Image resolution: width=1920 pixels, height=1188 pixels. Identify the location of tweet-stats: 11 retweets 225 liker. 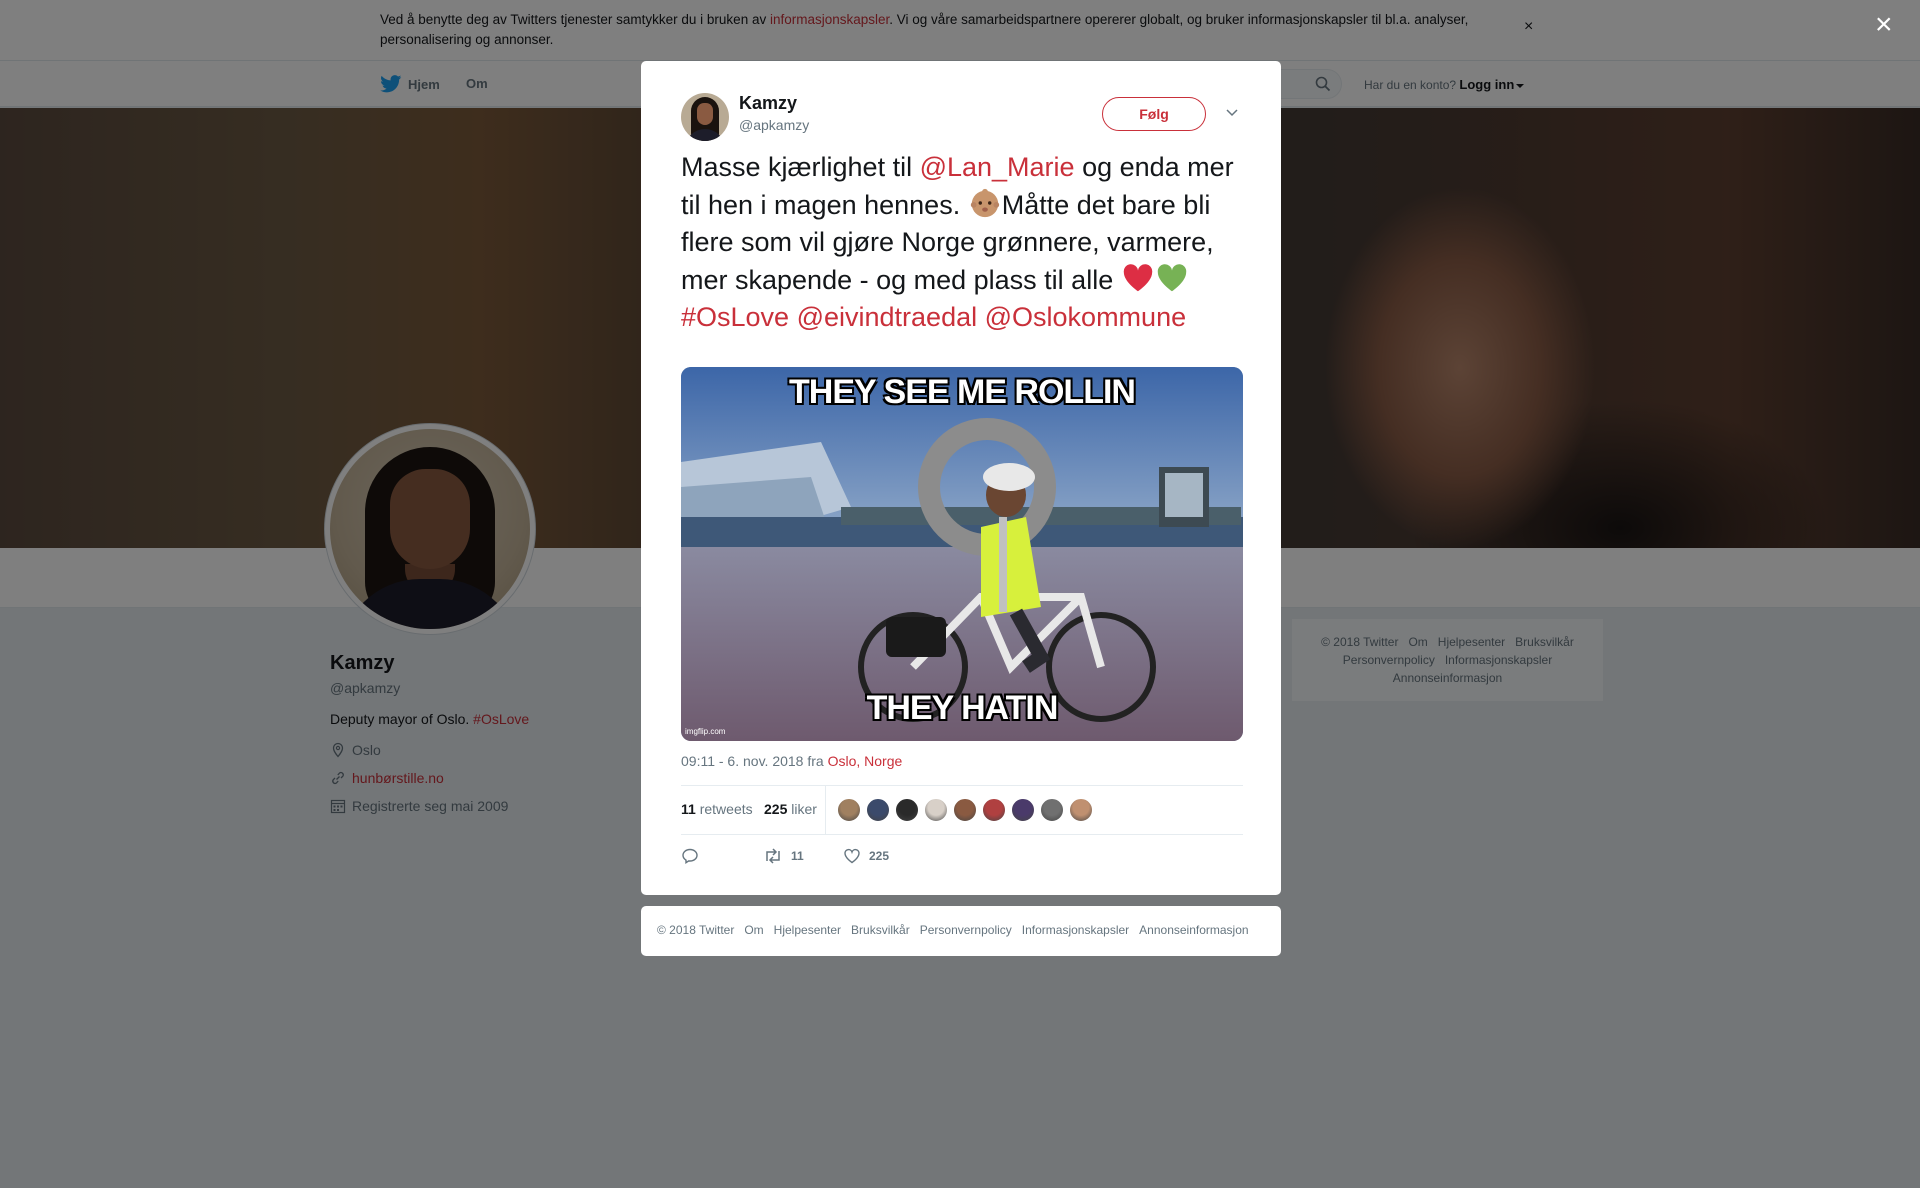
(962, 810).